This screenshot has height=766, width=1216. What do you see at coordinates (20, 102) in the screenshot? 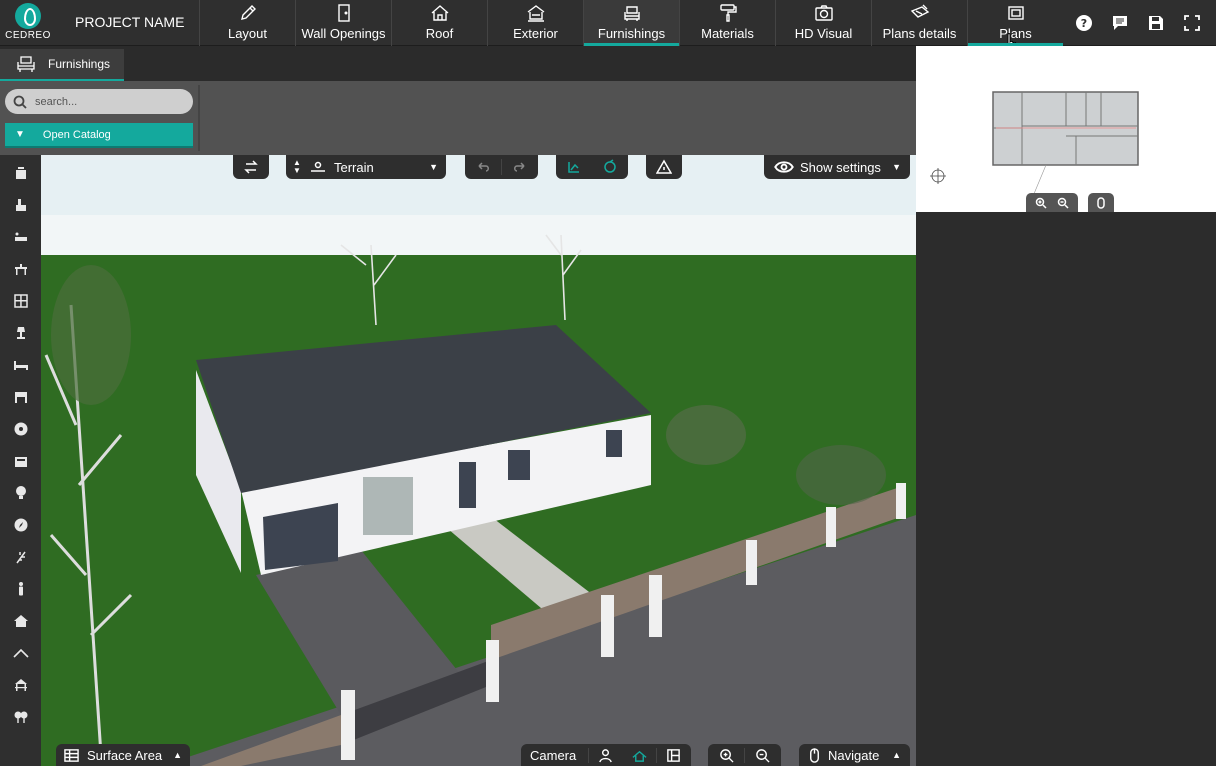
I see `search-icon` at bounding box center [20, 102].